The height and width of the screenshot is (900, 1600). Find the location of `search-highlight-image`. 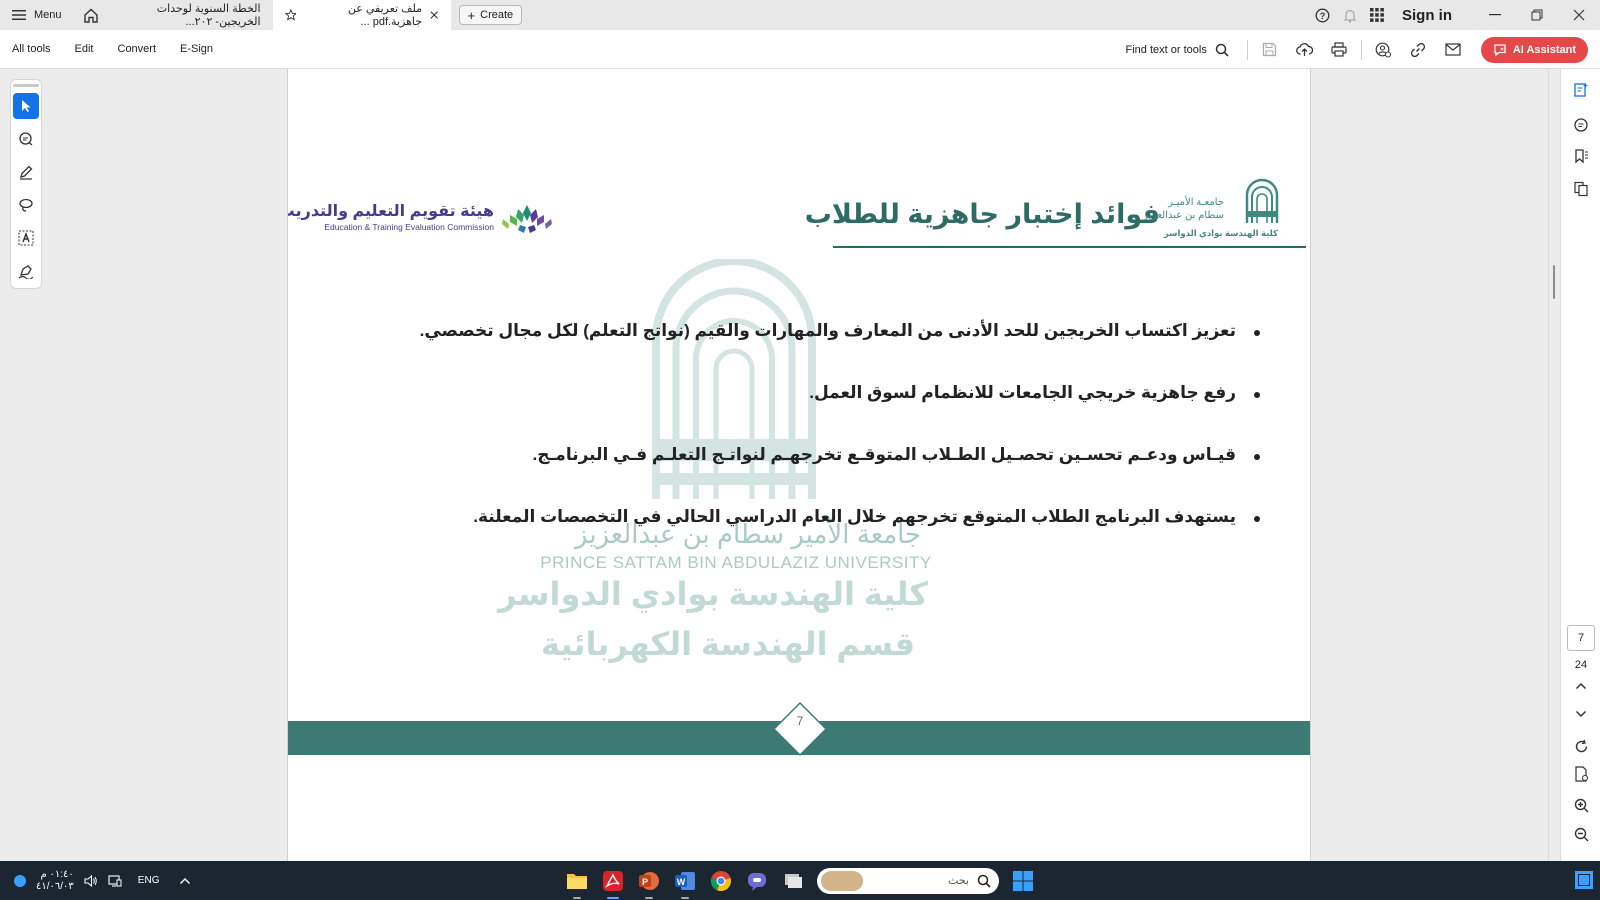

search-highlight-image is located at coordinates (842, 880).